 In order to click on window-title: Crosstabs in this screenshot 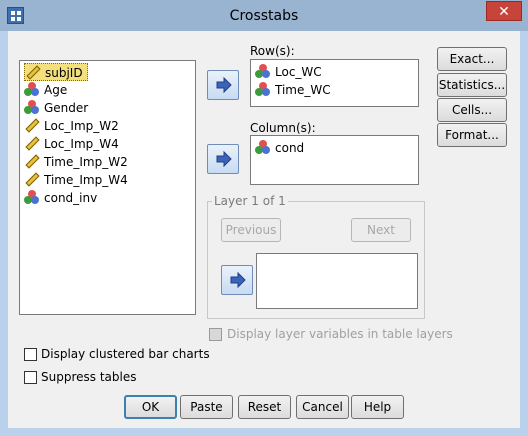, I will do `click(264, 16)`.